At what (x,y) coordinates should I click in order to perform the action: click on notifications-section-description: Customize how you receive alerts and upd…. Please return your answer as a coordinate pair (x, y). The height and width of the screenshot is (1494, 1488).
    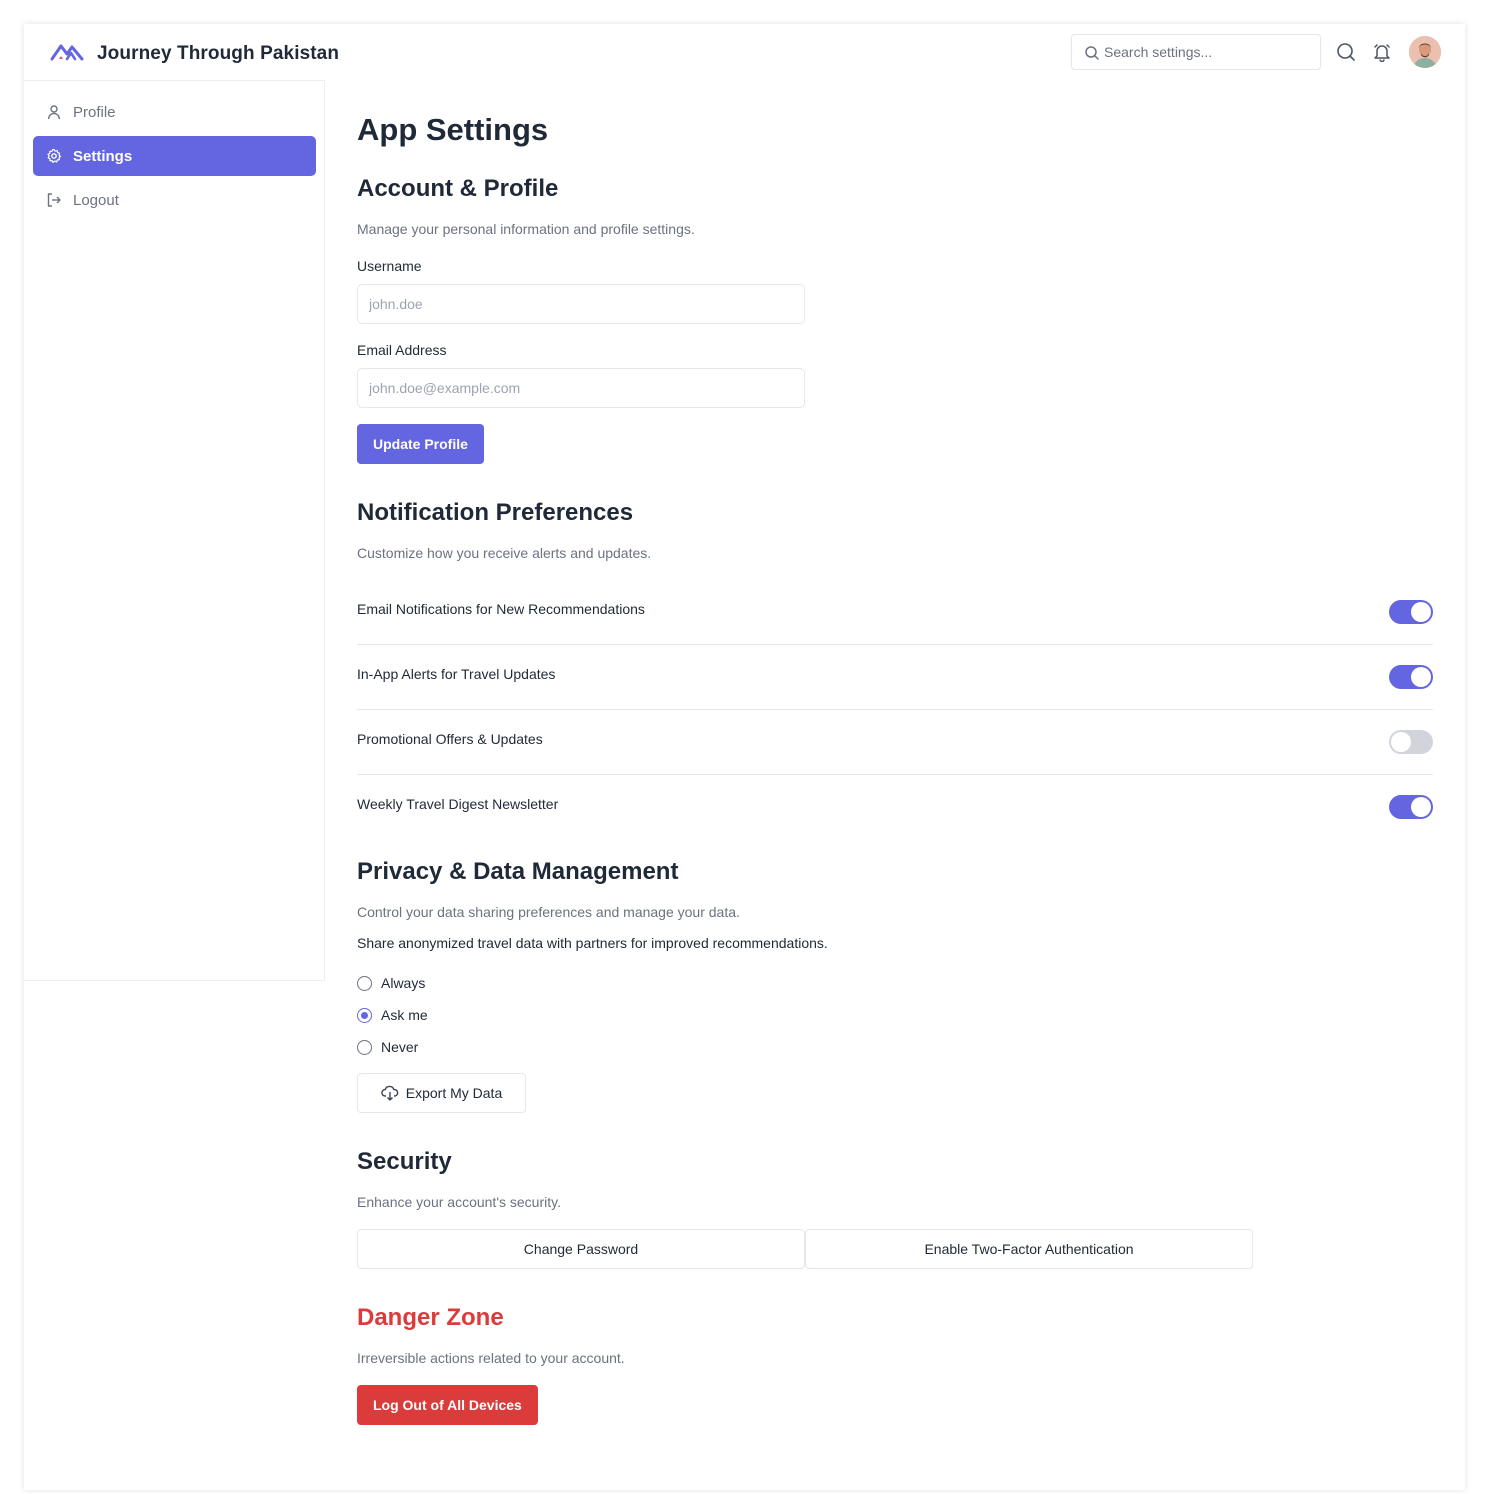
    Looking at the image, I should click on (504, 553).